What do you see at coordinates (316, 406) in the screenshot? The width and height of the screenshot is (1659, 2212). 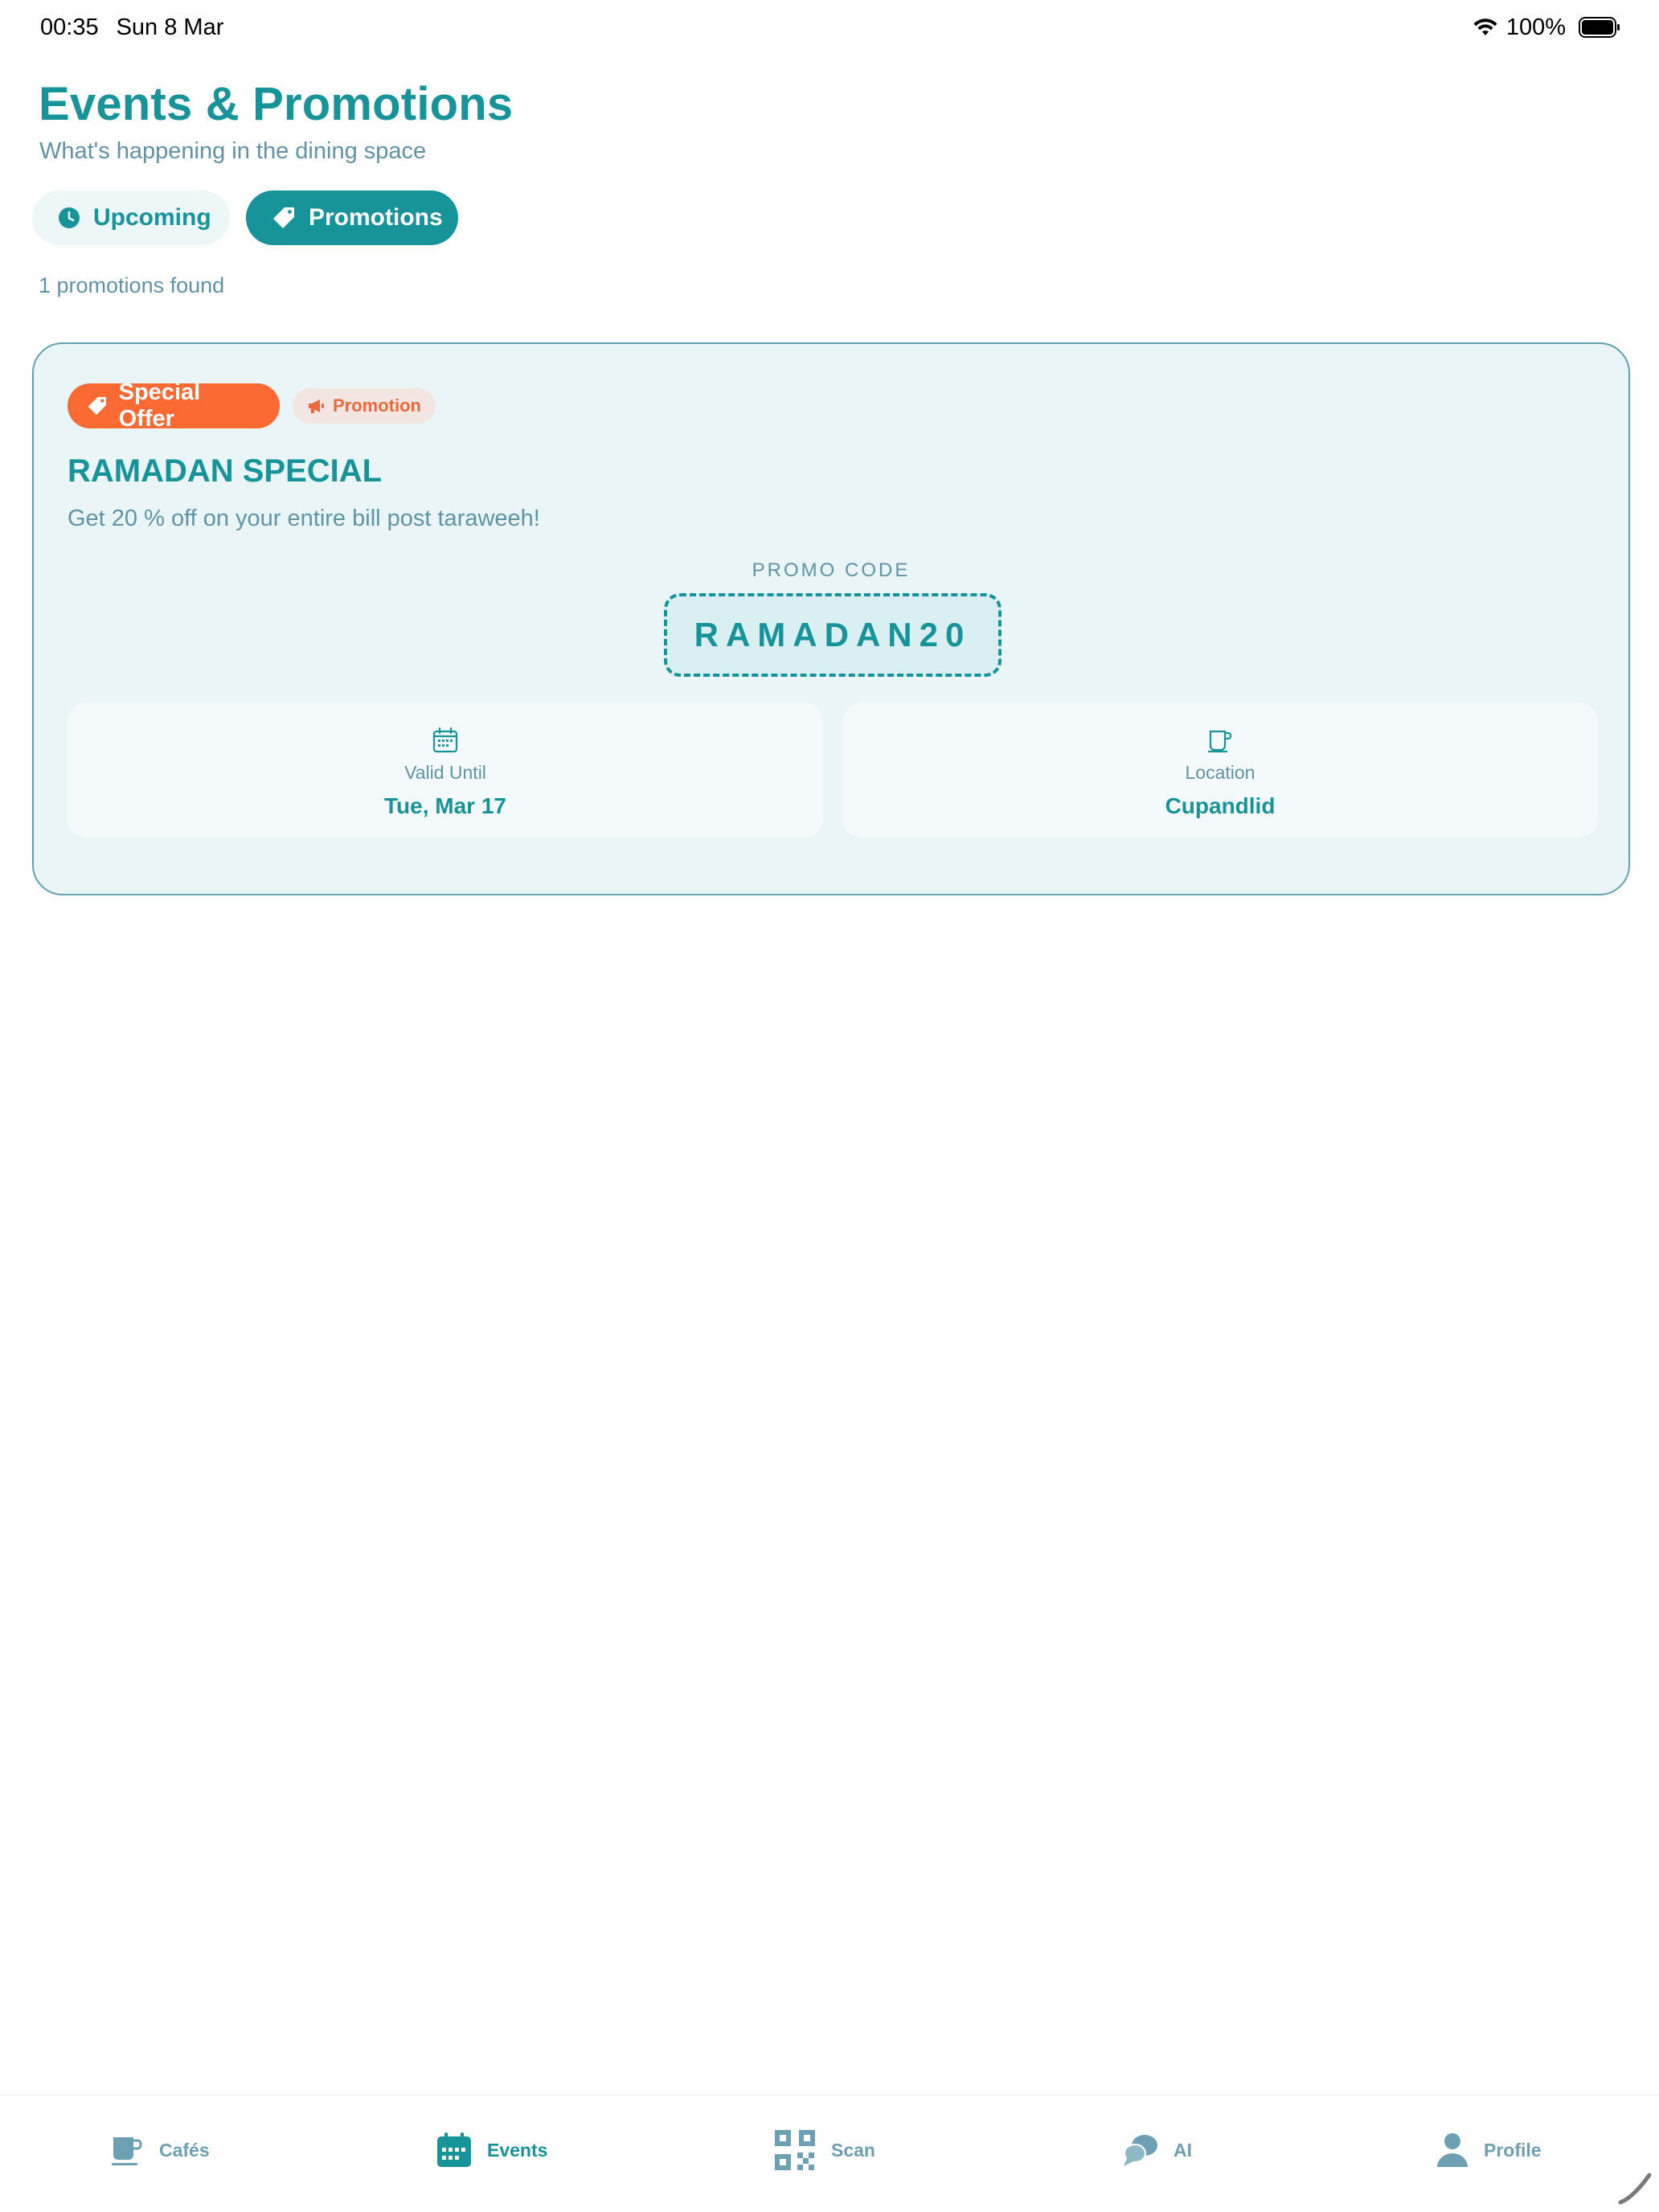 I see `megaphone-icon` at bounding box center [316, 406].